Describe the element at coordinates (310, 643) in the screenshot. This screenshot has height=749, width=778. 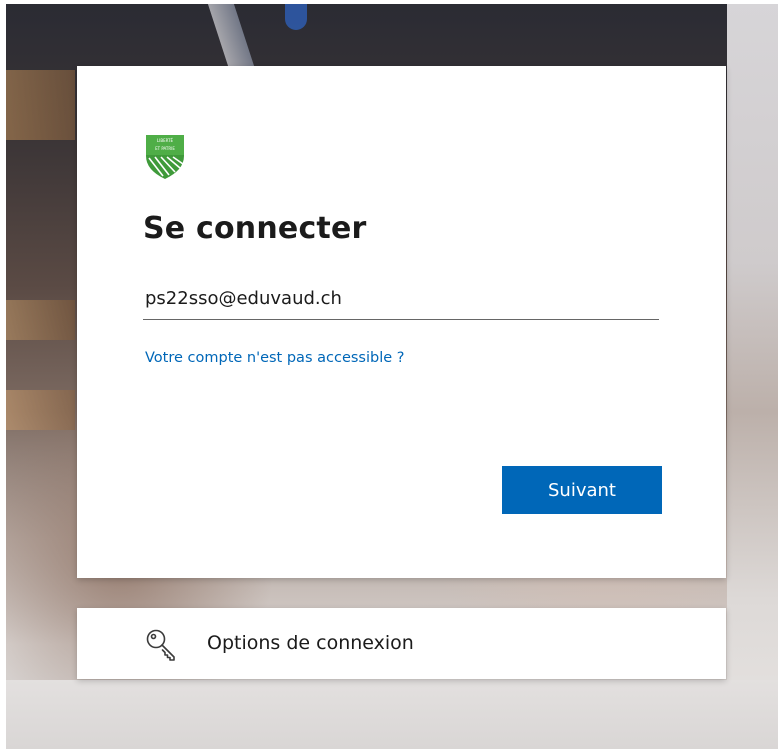
I see `signin-options-label: Options de connexion` at that location.